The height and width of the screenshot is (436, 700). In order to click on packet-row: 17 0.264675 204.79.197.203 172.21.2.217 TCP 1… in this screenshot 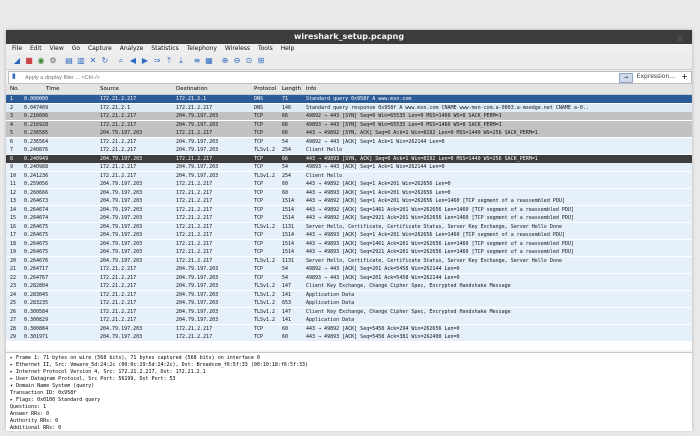, I will do `click(349, 235)`.